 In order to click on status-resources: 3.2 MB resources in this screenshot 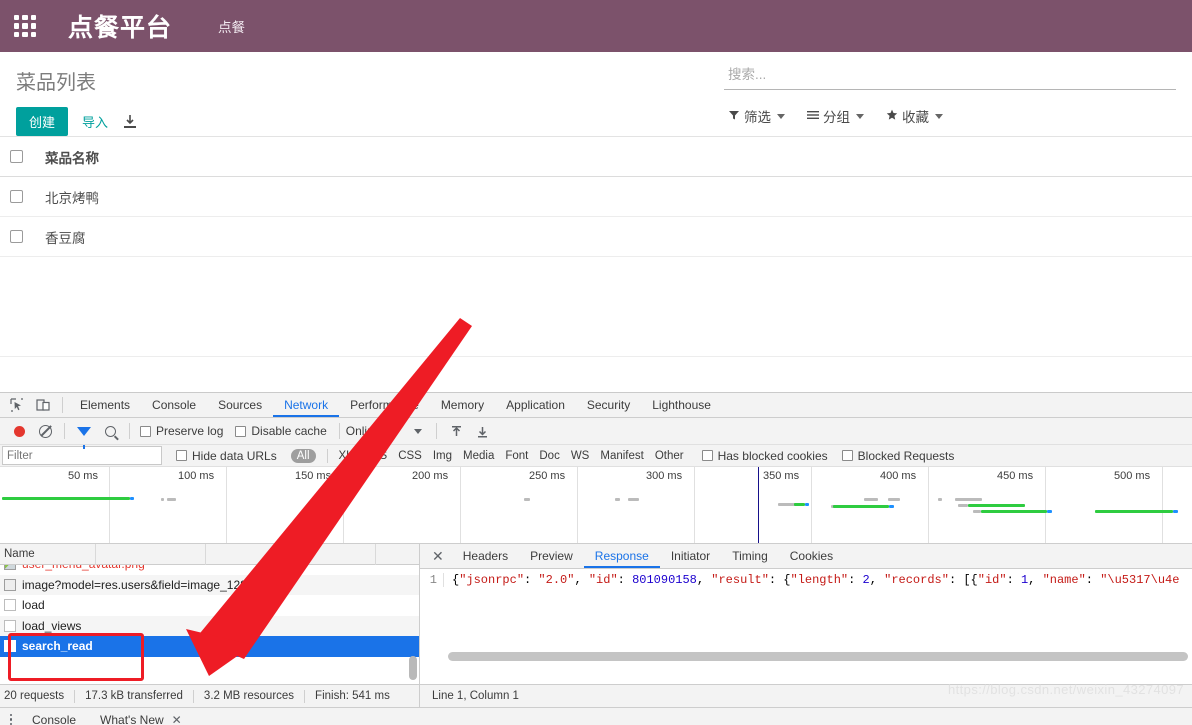, I will do `click(249, 696)`.